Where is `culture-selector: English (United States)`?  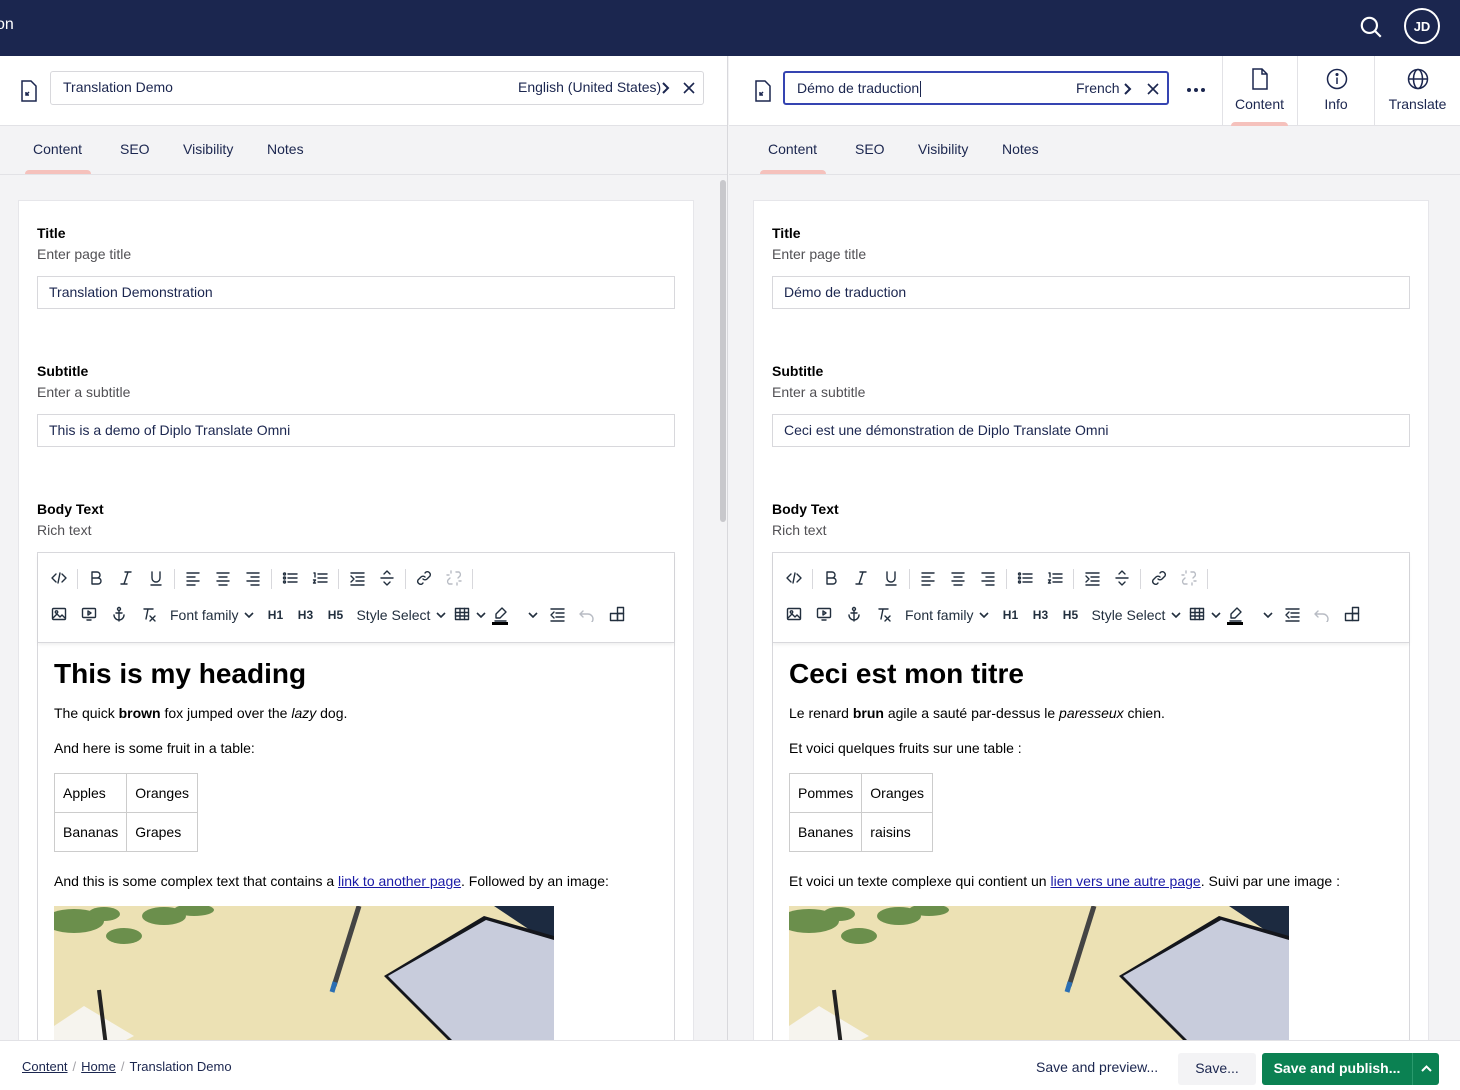
culture-selector: English (United States) is located at coordinates (589, 87).